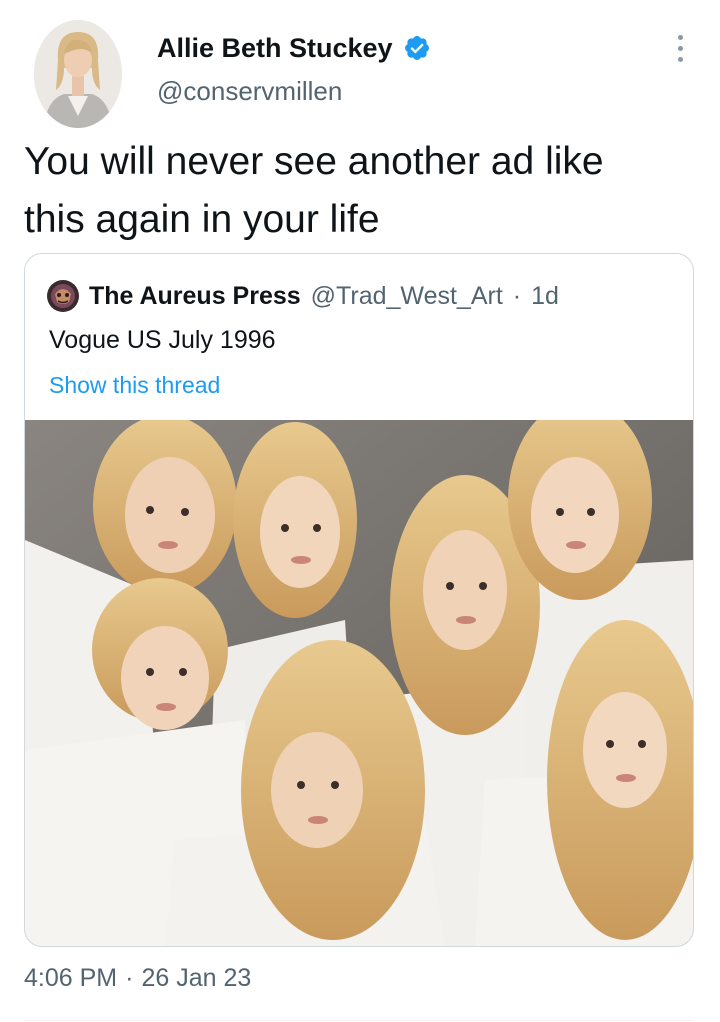  Describe the element at coordinates (359, 1020) in the screenshot. I see `divider` at that location.